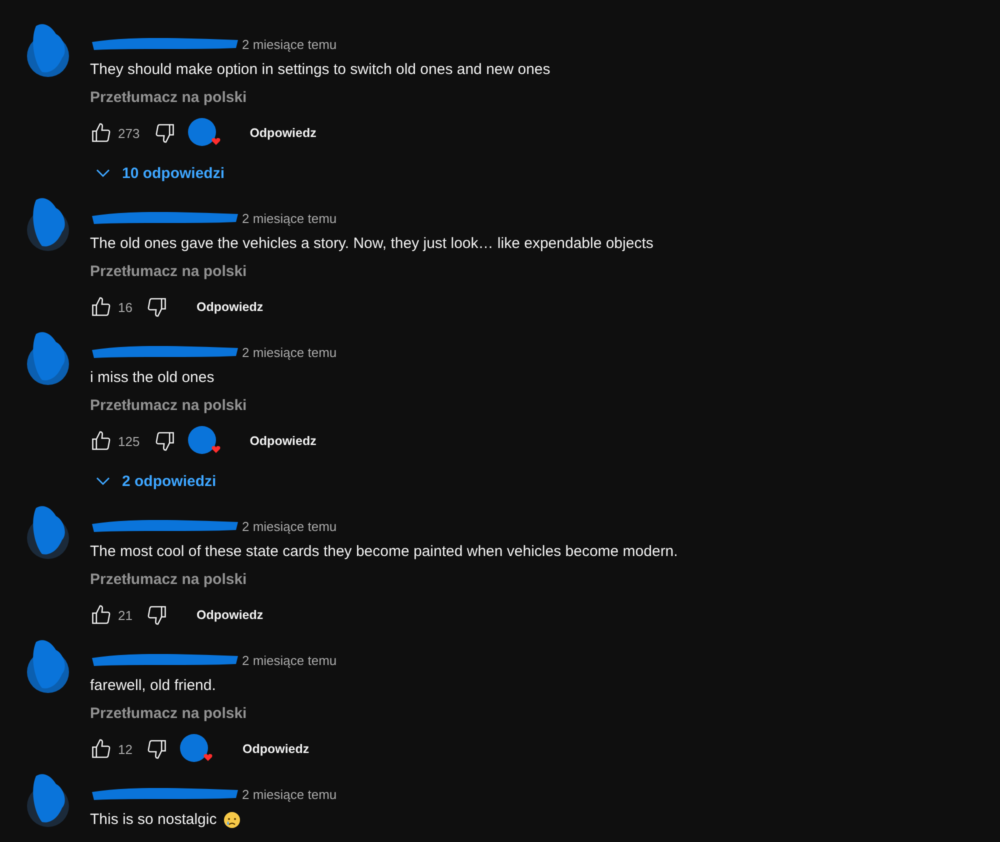 This screenshot has width=1000, height=842. What do you see at coordinates (125, 749) in the screenshot?
I see `like-count: 12` at bounding box center [125, 749].